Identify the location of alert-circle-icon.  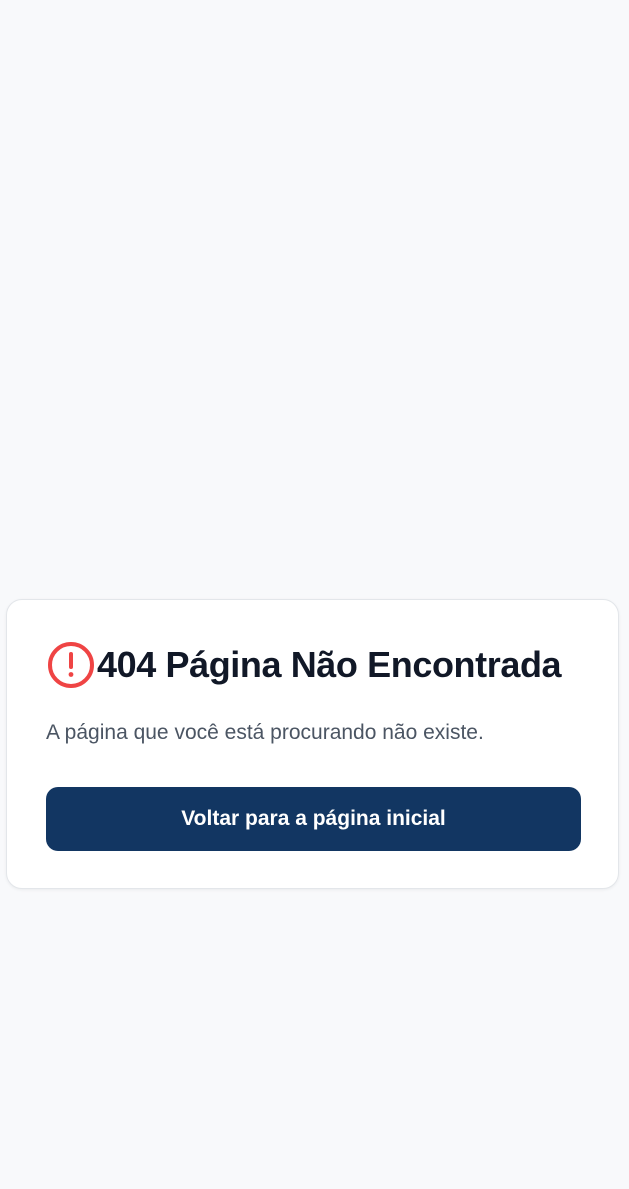
(71, 665).